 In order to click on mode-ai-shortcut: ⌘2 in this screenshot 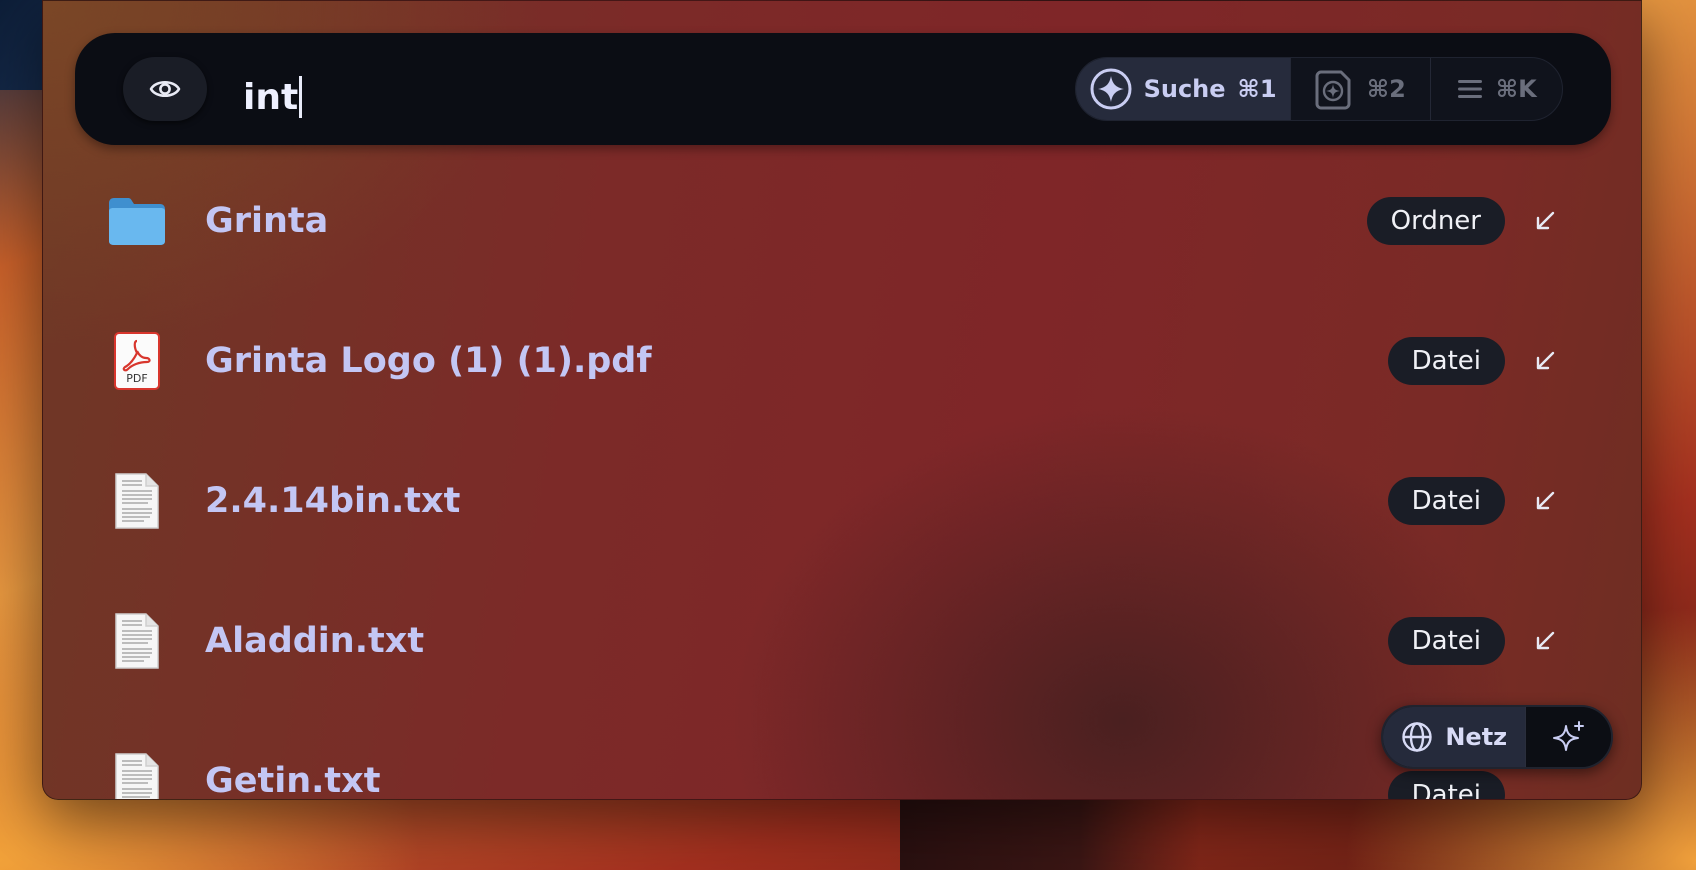, I will do `click(1386, 89)`.